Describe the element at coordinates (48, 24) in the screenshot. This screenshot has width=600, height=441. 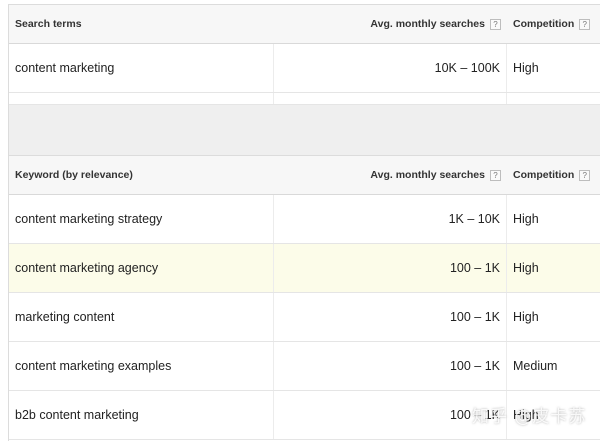
I see `header-search-terms-label: Search terms` at that location.